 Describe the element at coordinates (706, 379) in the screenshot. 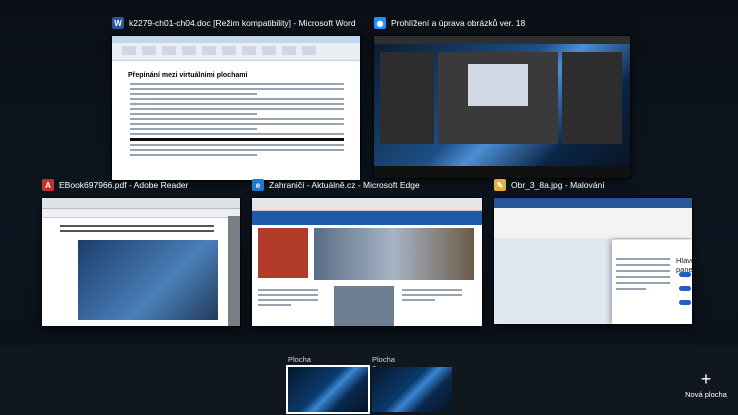

I see `plus-icon: +` at that location.